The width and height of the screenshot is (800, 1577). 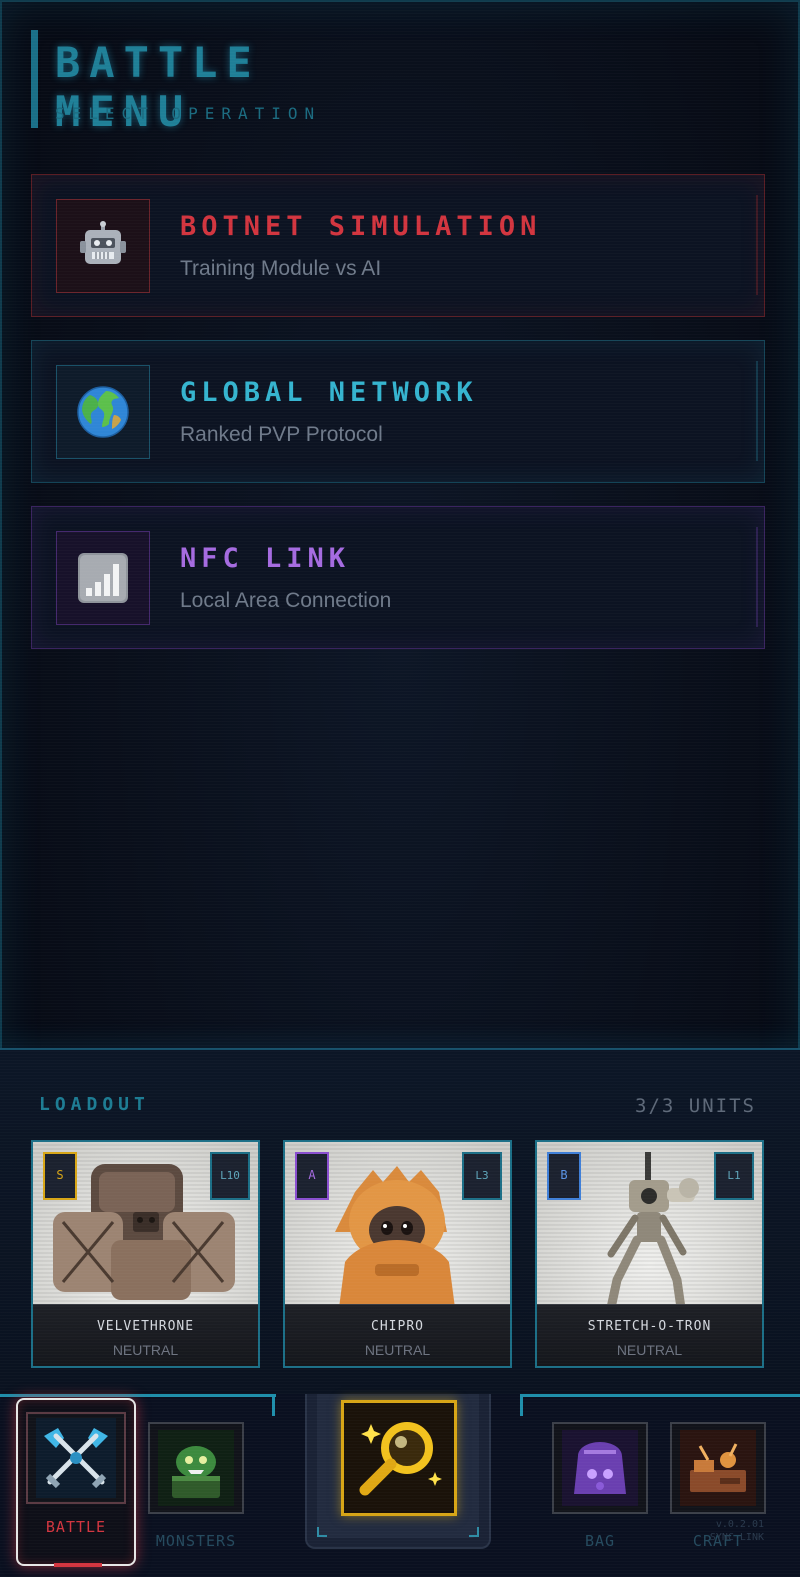 What do you see at coordinates (397, 1254) in the screenshot?
I see `unit-card-chipro: A L3 CHIPRO NEUTRAL` at bounding box center [397, 1254].